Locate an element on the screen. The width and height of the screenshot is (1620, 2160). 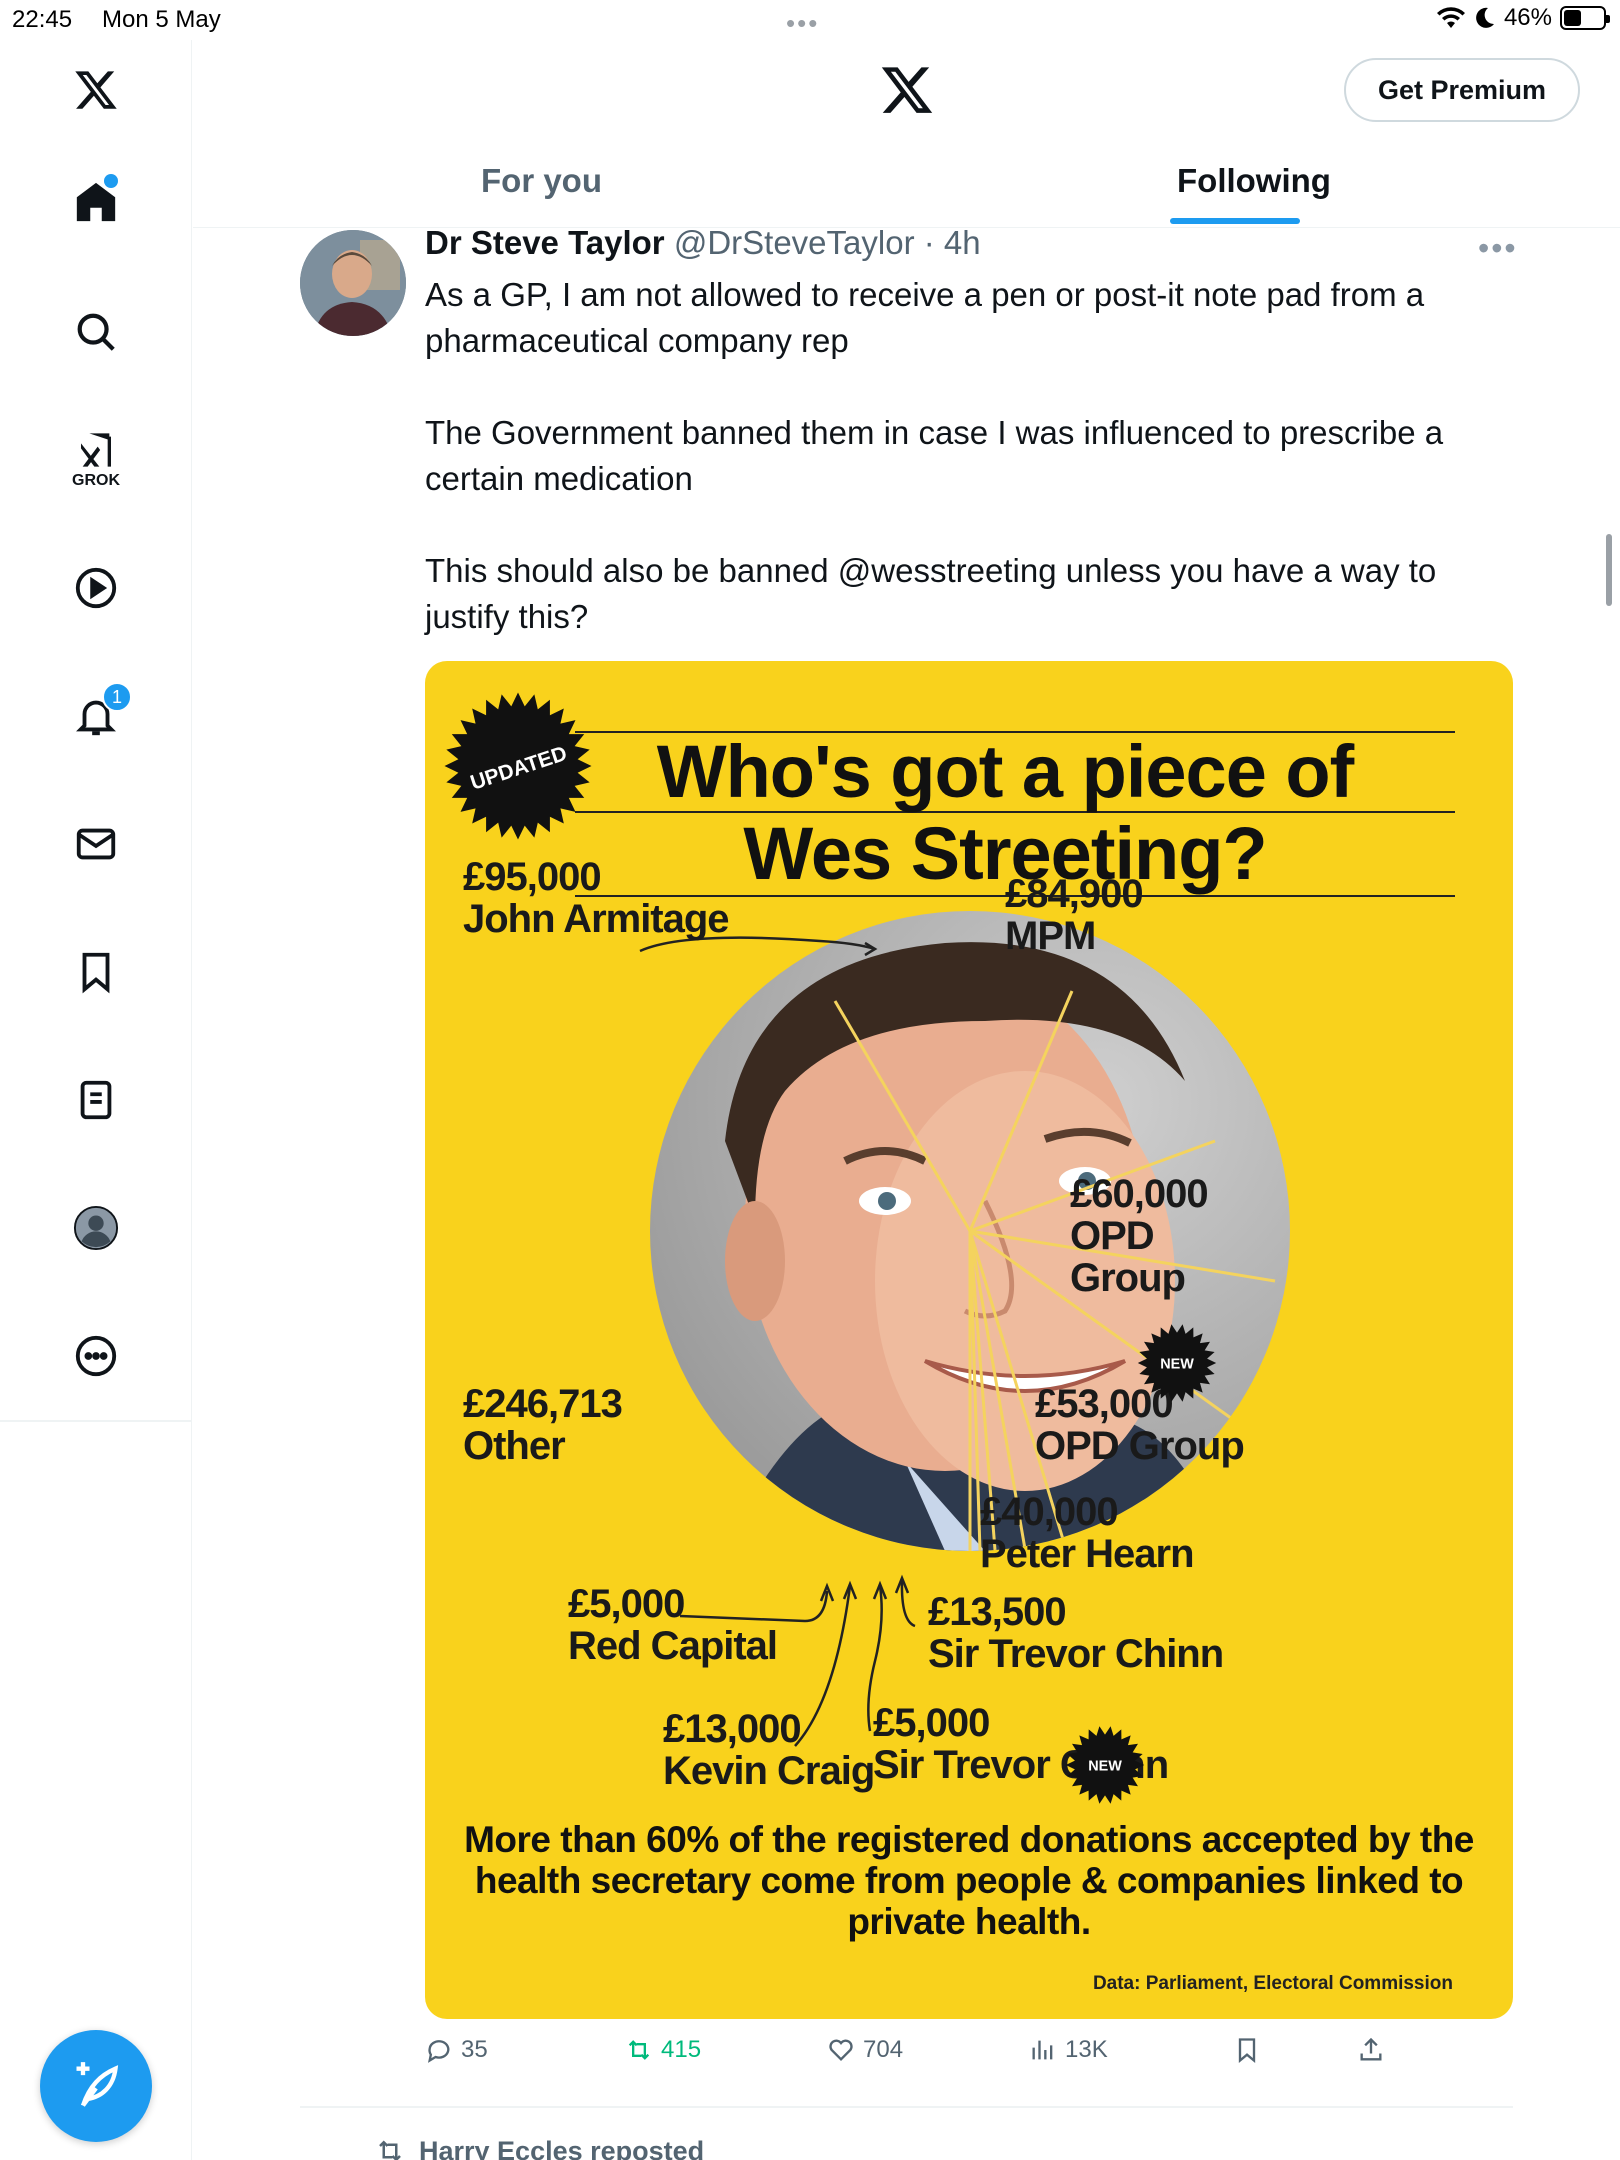
tweet-divider is located at coordinates (906, 2107).